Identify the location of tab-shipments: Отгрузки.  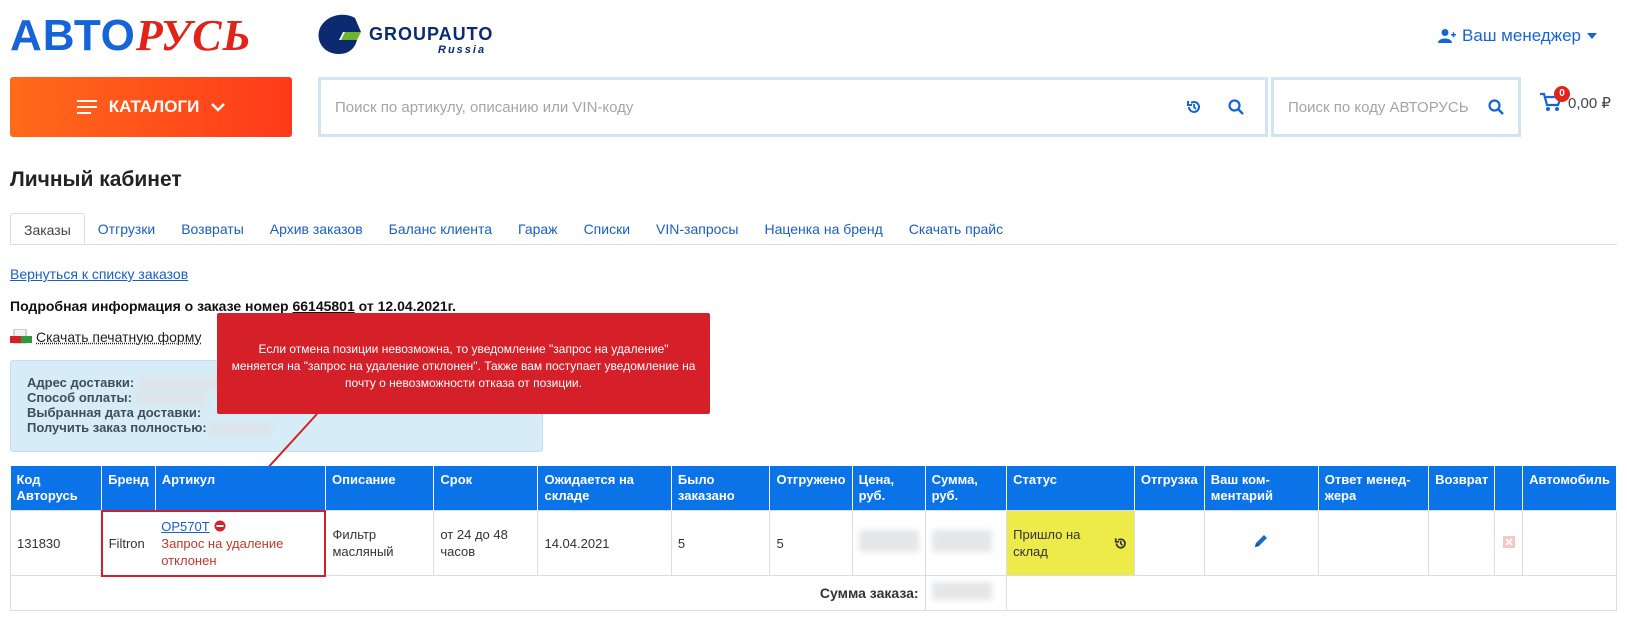
(126, 228).